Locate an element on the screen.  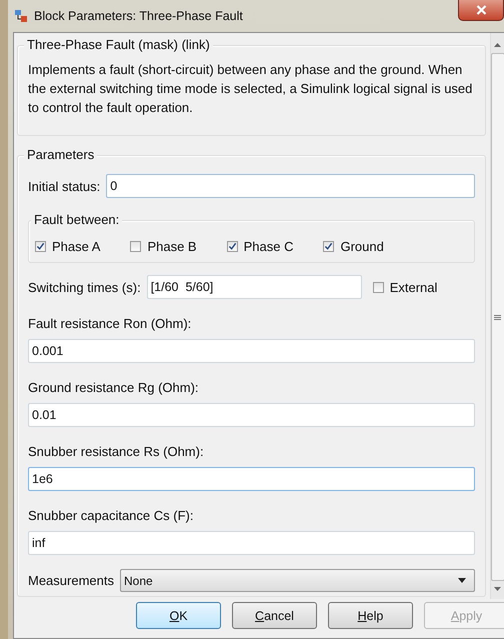
checkbox-label: Phase A is located at coordinates (76, 246).